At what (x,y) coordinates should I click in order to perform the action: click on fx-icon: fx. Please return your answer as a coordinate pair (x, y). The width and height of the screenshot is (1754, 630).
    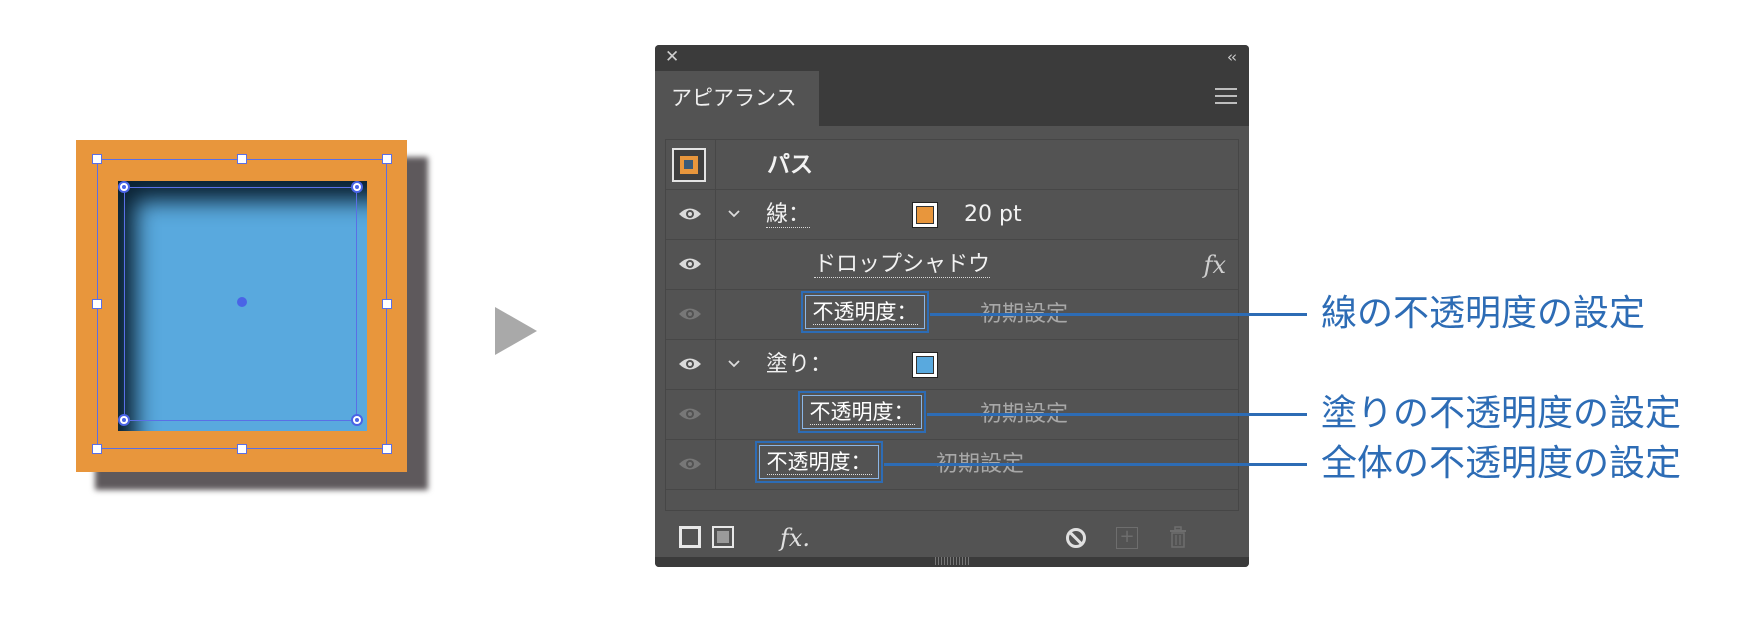
    Looking at the image, I should click on (1215, 265).